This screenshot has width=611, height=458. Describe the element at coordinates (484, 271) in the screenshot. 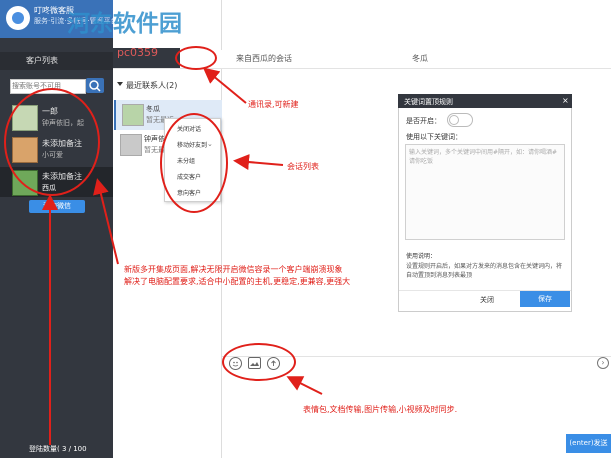

I see `help-body: 设置规则开启后，如果对方发来的消息包含在关键词内，将自动置顶到消息列表最顶` at that location.